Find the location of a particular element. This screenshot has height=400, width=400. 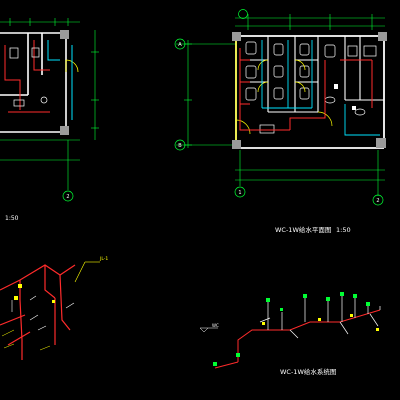

system-title: WC-1W给水系统图 is located at coordinates (308, 371).